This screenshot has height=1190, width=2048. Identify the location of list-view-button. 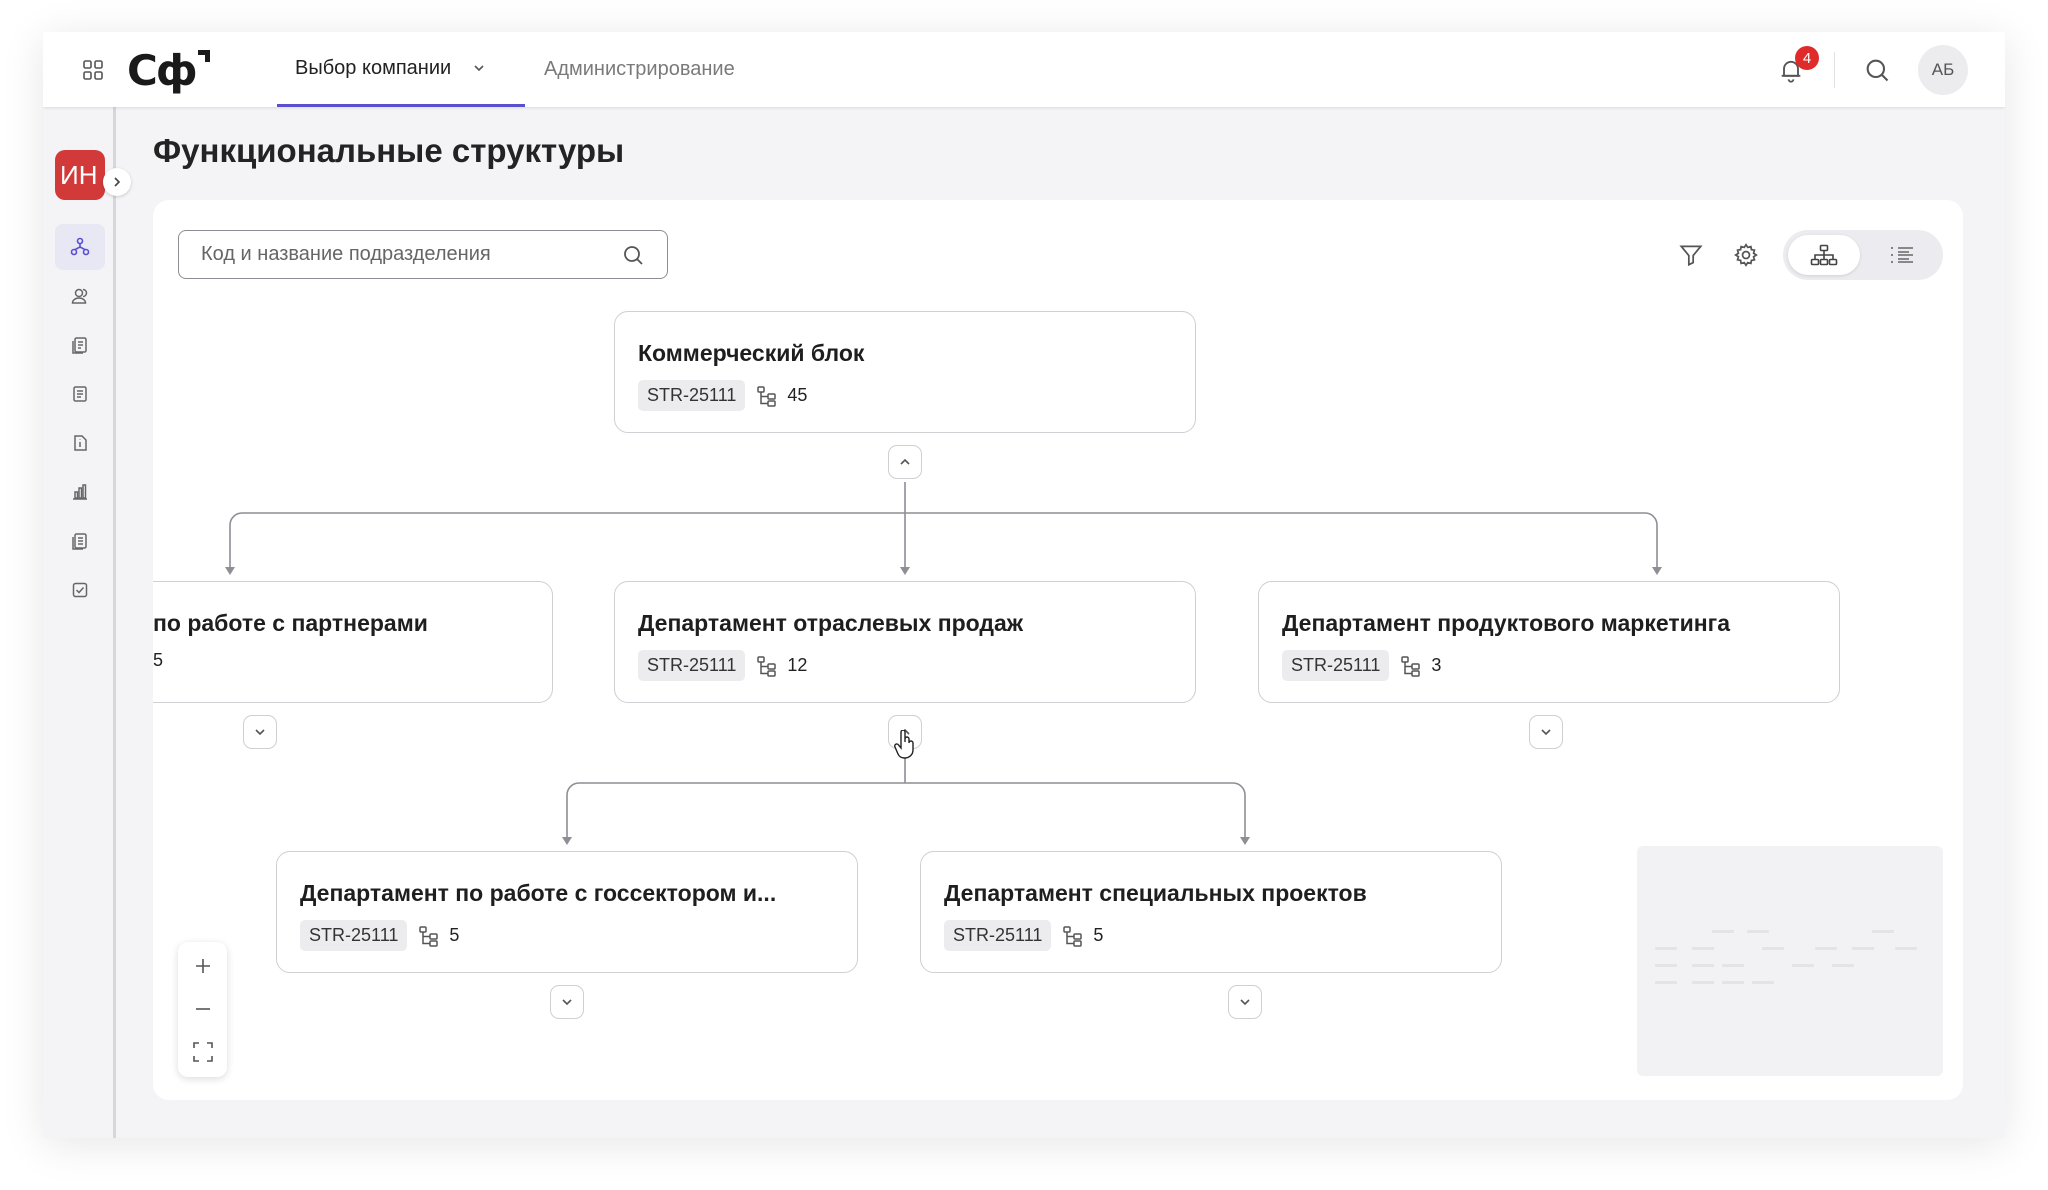
(1902, 255).